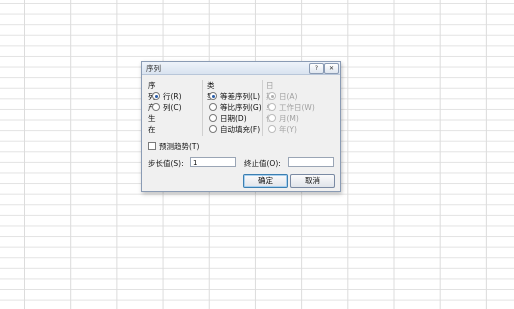 The image size is (514, 309). I want to click on radio-weekday: 工作日(W), so click(291, 107).